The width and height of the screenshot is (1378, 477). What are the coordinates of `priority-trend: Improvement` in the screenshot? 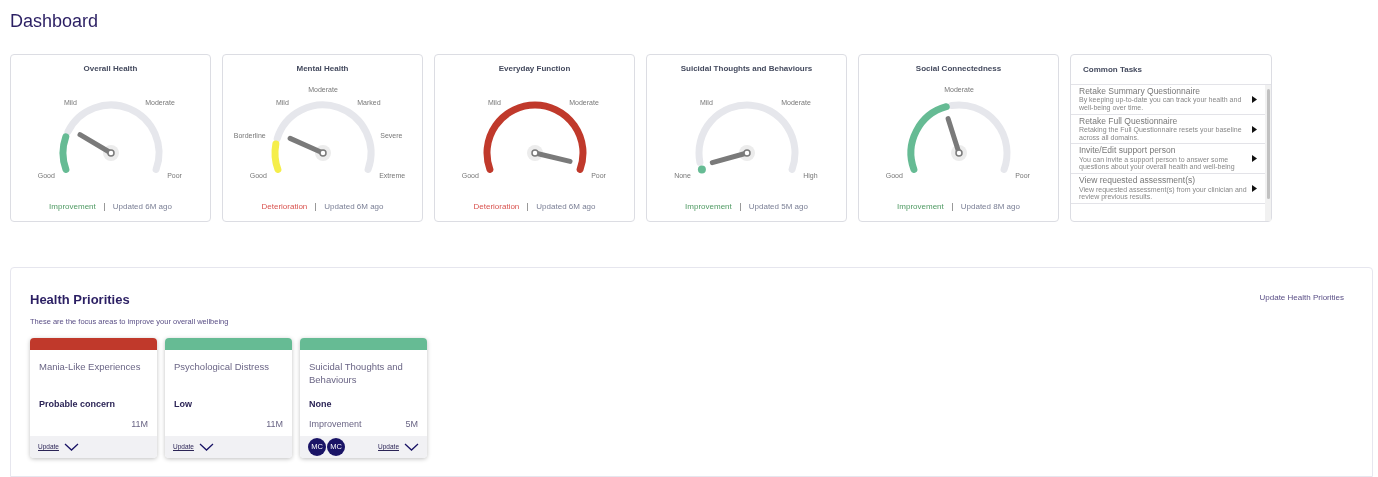 It's located at (335, 425).